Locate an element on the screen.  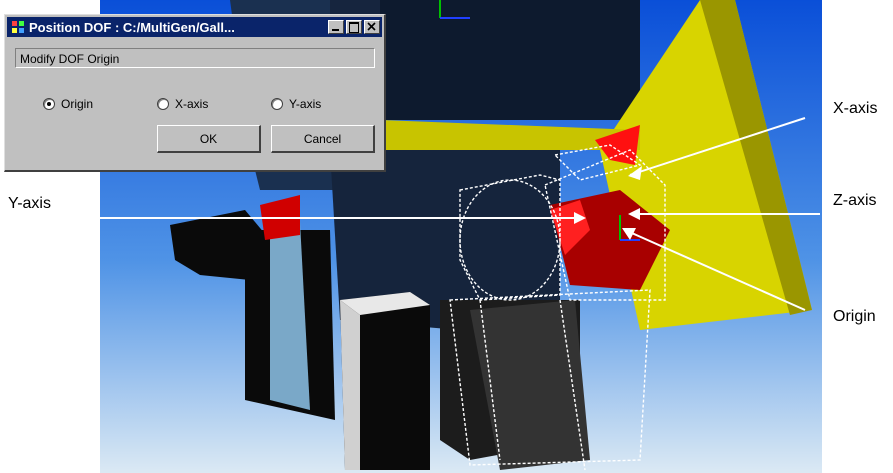
minimize-icon is located at coordinates (335, 30).